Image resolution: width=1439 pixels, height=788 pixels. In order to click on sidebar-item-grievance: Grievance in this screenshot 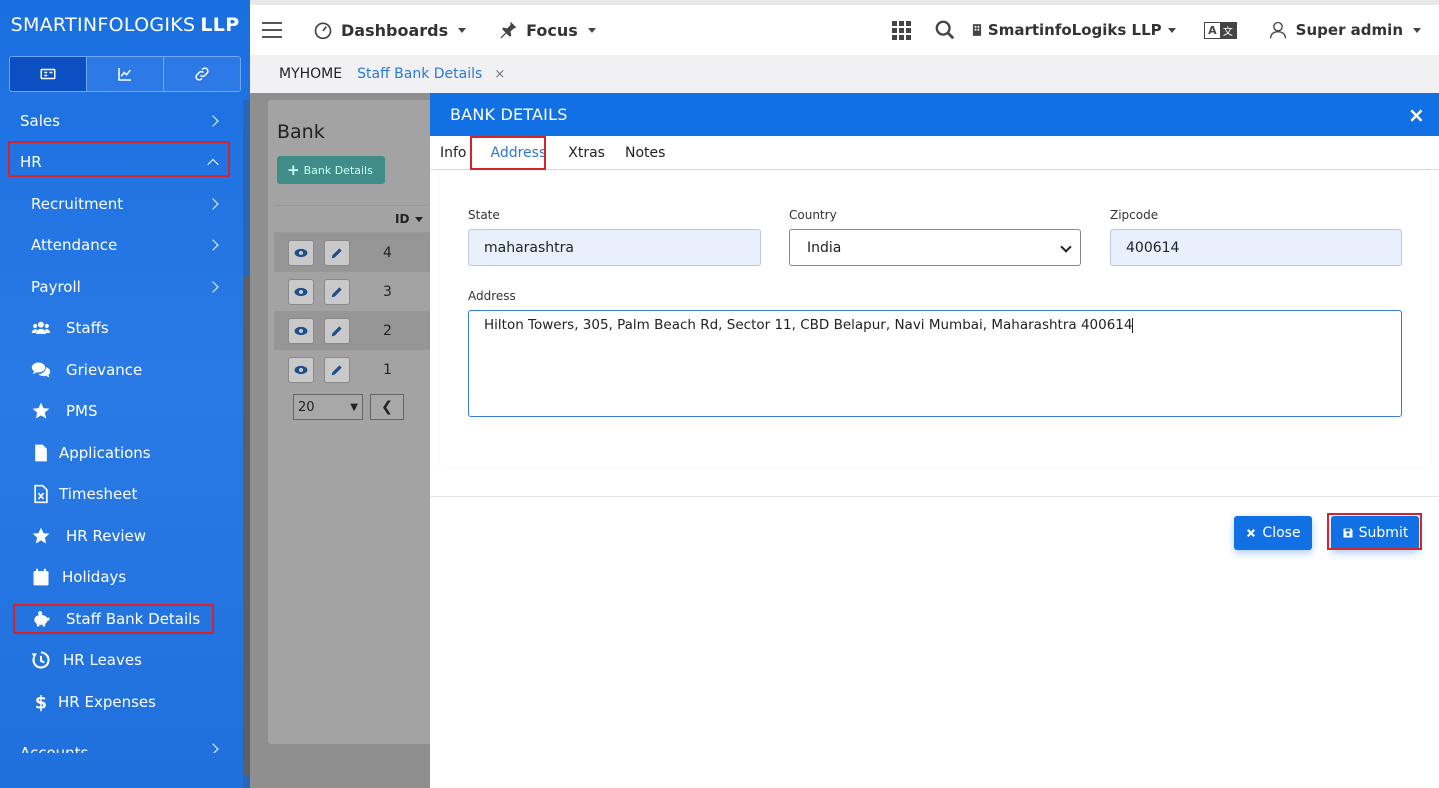, I will do `click(121, 370)`.